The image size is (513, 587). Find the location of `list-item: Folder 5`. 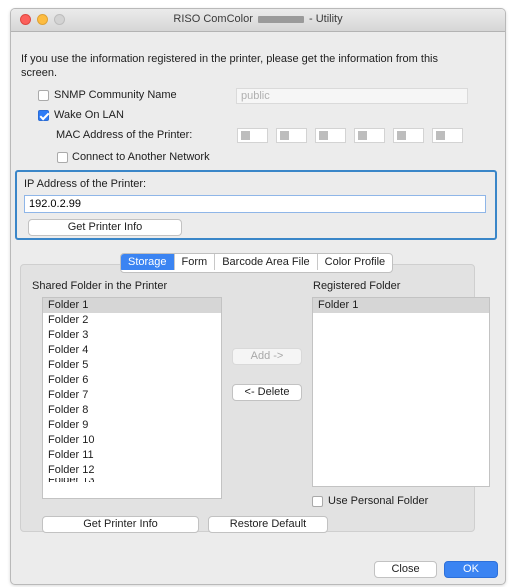

list-item: Folder 5 is located at coordinates (132, 365).